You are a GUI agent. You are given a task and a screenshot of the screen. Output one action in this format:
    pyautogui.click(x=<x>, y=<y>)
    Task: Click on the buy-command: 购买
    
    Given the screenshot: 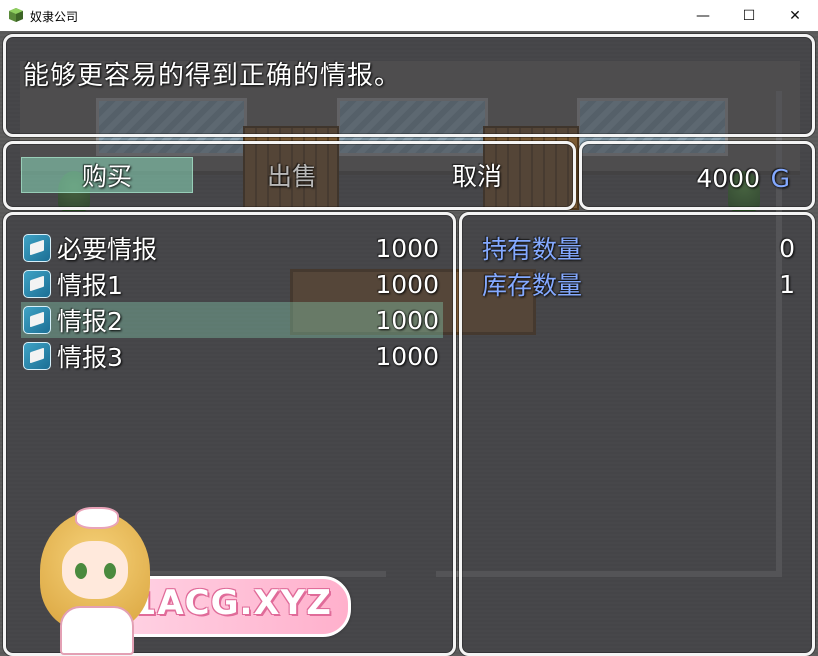 What is the action you would take?
    pyautogui.click(x=107, y=175)
    